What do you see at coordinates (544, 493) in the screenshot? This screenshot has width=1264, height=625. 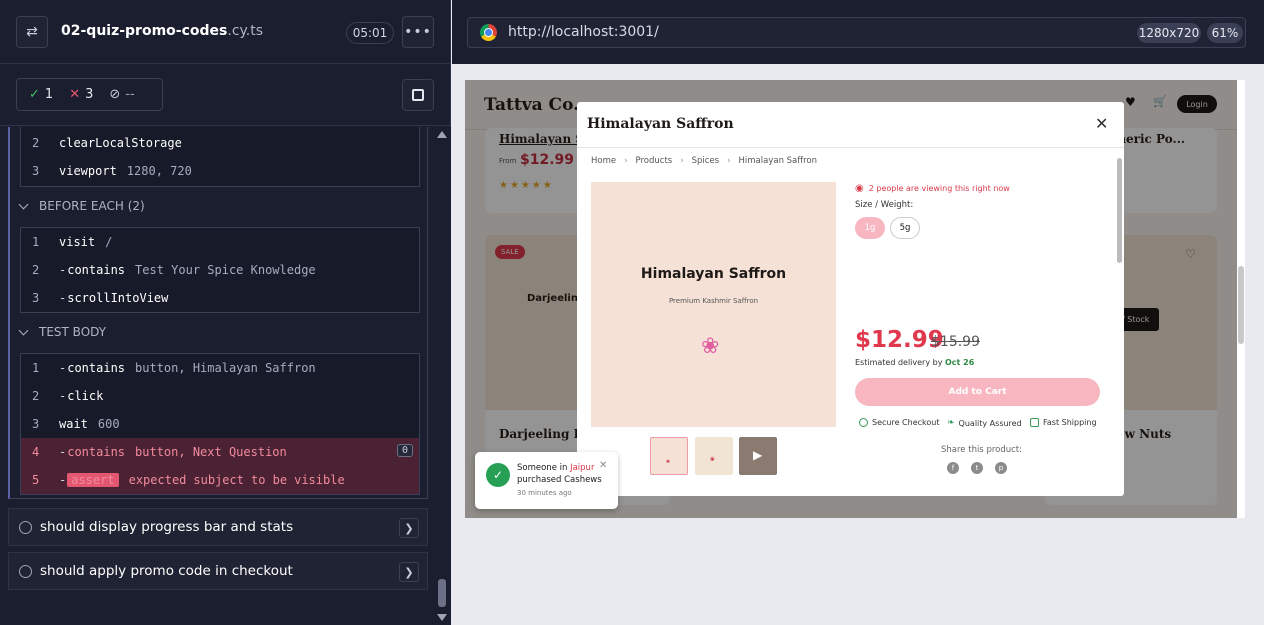 I see `toast-time: 30 minutes ago` at bounding box center [544, 493].